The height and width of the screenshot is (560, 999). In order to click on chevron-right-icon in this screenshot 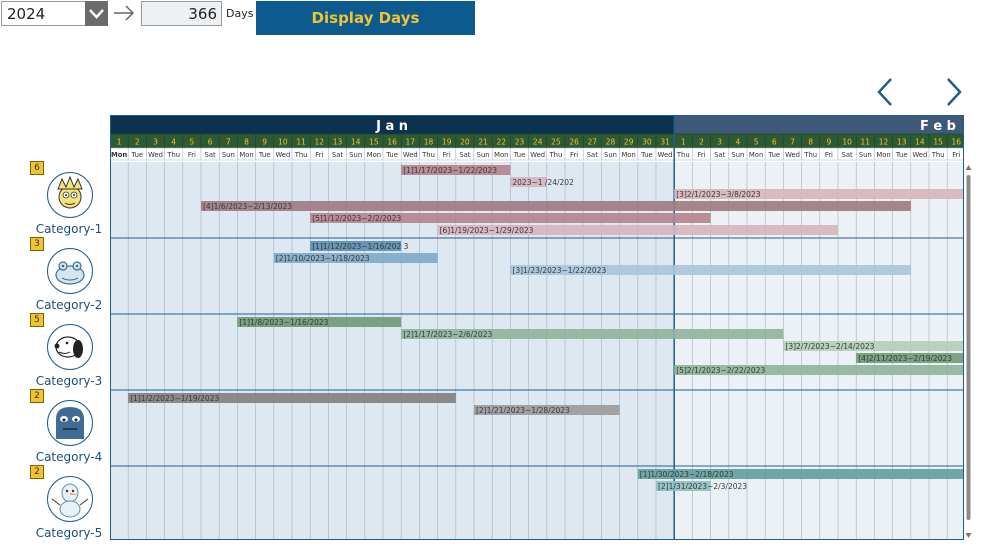, I will do `click(953, 92)`.